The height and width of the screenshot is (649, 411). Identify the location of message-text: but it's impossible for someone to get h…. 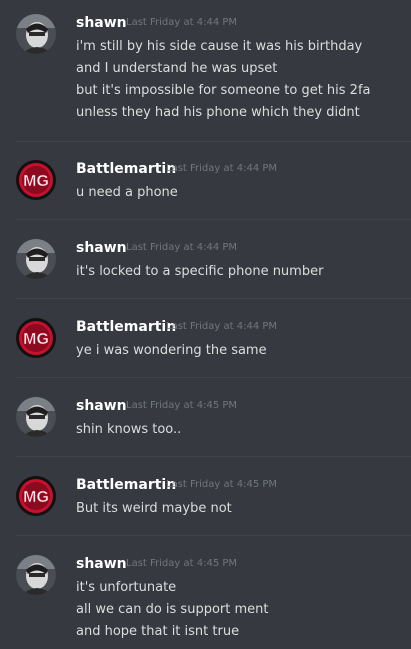
(223, 90).